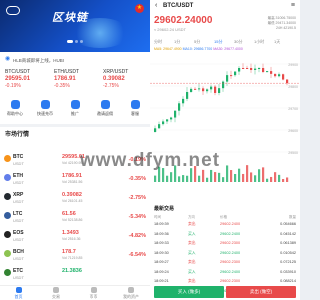 The image size is (320, 300). I want to click on coin-icon, so click(7, 272).